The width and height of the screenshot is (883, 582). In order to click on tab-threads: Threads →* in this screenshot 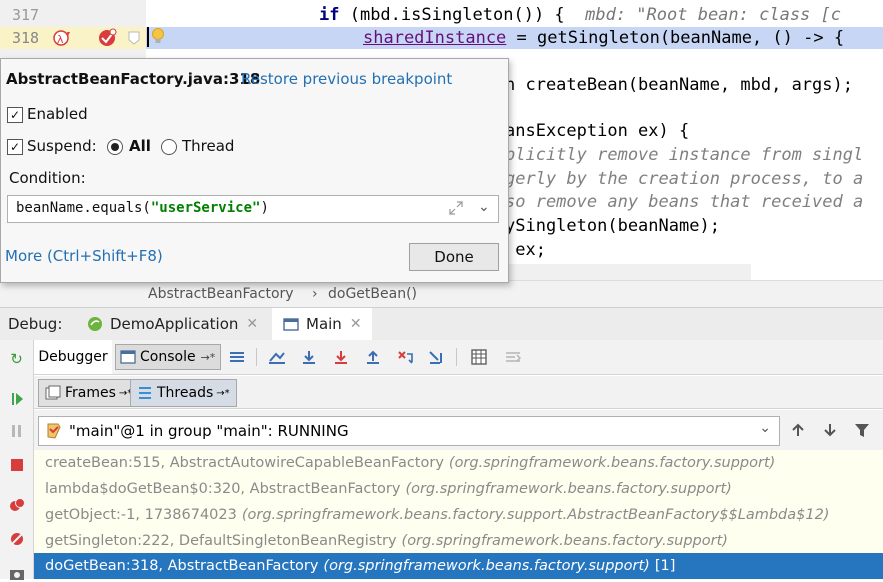, I will do `click(183, 393)`.